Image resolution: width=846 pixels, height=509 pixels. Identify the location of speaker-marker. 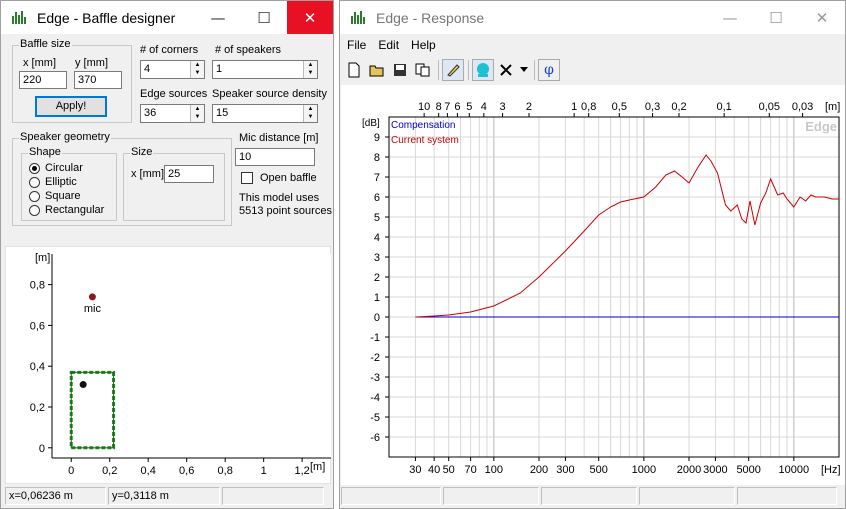
(83, 385).